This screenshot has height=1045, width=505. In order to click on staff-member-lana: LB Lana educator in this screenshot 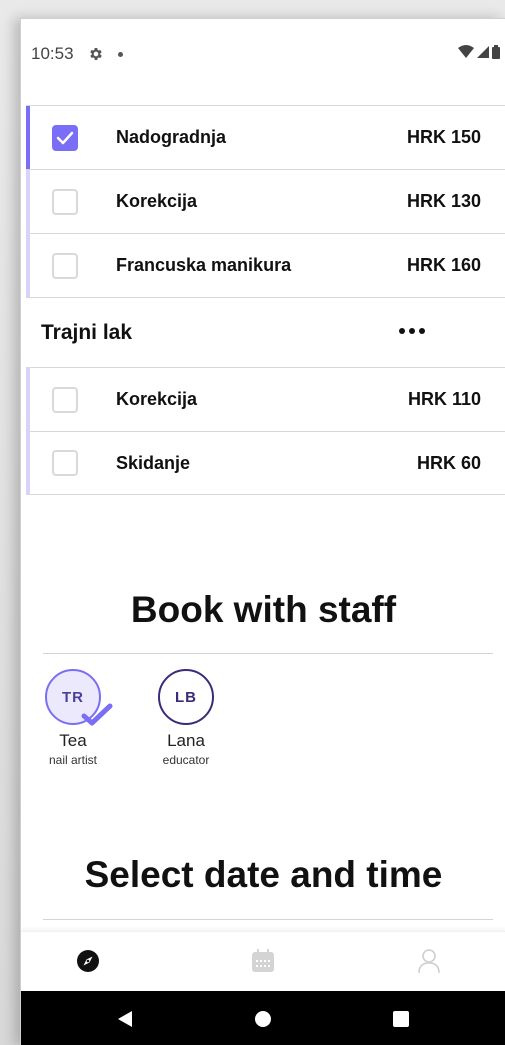, I will do `click(186, 718)`.